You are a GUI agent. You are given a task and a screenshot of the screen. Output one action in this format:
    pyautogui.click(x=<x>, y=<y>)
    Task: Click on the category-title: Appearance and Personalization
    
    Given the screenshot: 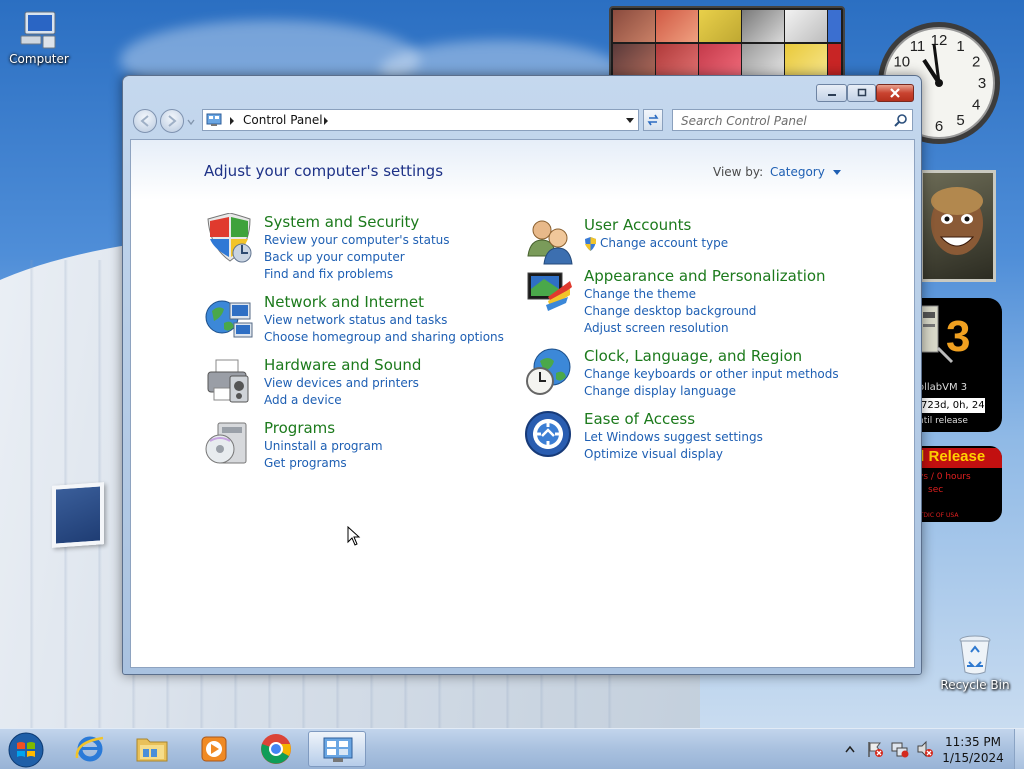 What is the action you would take?
    pyautogui.click(x=705, y=276)
    